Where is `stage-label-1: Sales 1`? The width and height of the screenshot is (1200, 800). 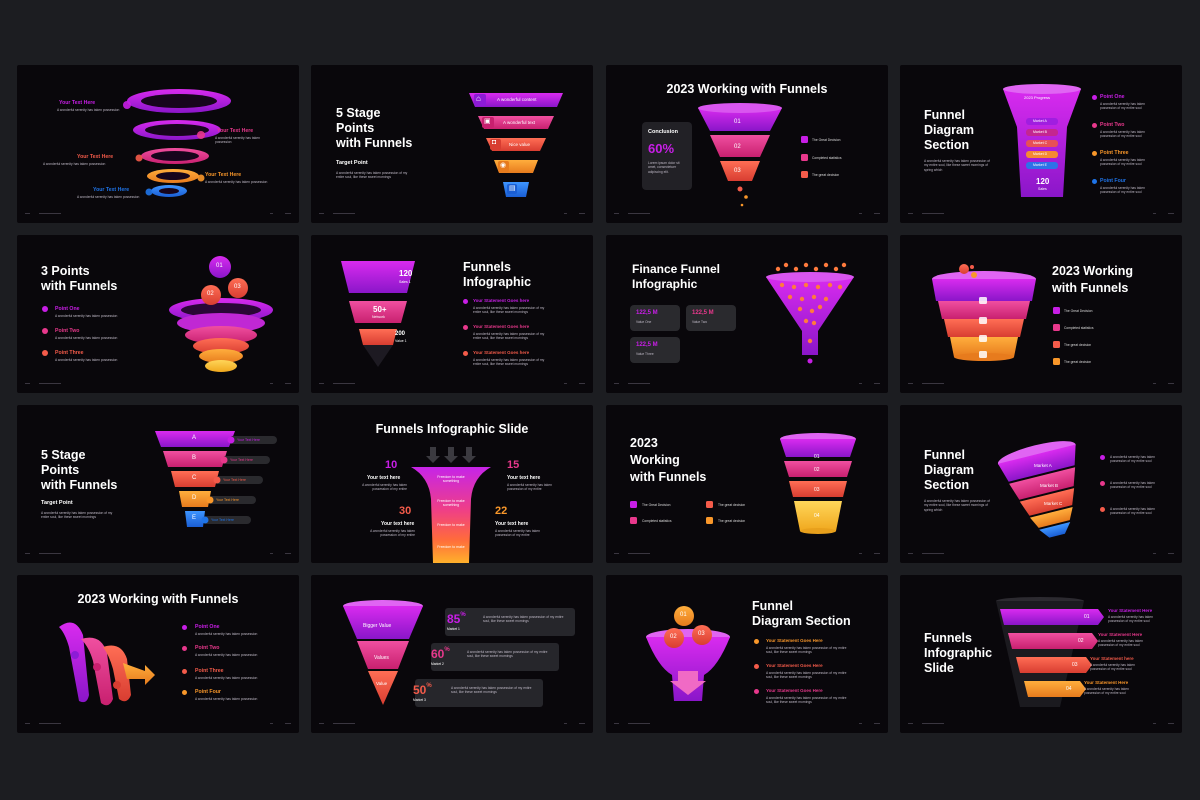 stage-label-1: Sales 1 is located at coordinates (405, 282).